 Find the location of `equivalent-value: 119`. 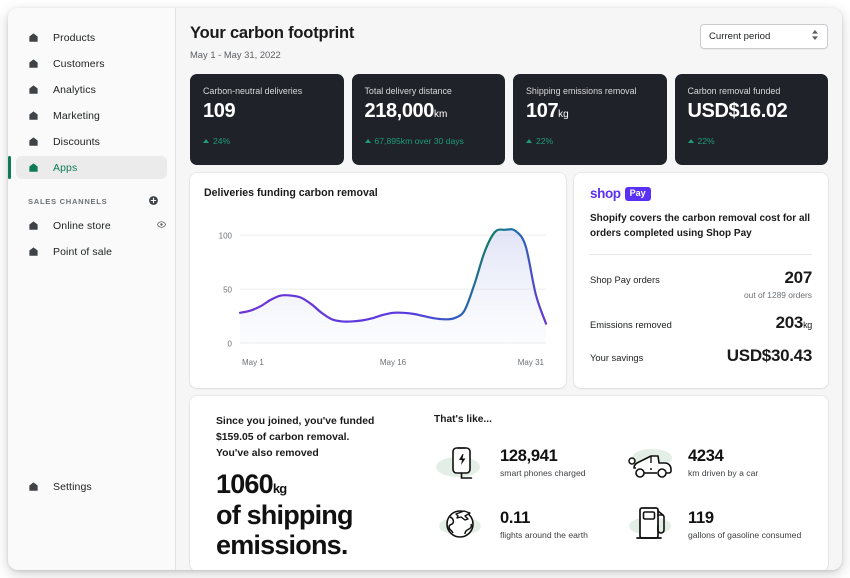

equivalent-value: 119 is located at coordinates (701, 517).